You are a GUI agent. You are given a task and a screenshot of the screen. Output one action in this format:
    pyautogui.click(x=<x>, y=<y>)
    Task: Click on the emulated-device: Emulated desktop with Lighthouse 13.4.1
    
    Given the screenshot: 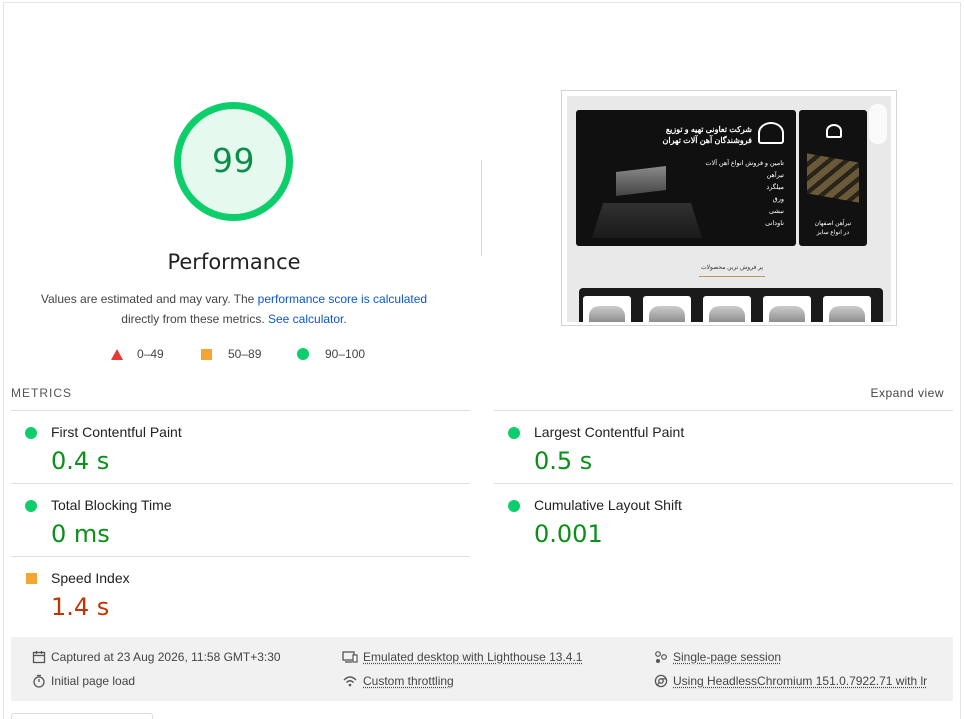 What is the action you would take?
    pyautogui.click(x=462, y=657)
    